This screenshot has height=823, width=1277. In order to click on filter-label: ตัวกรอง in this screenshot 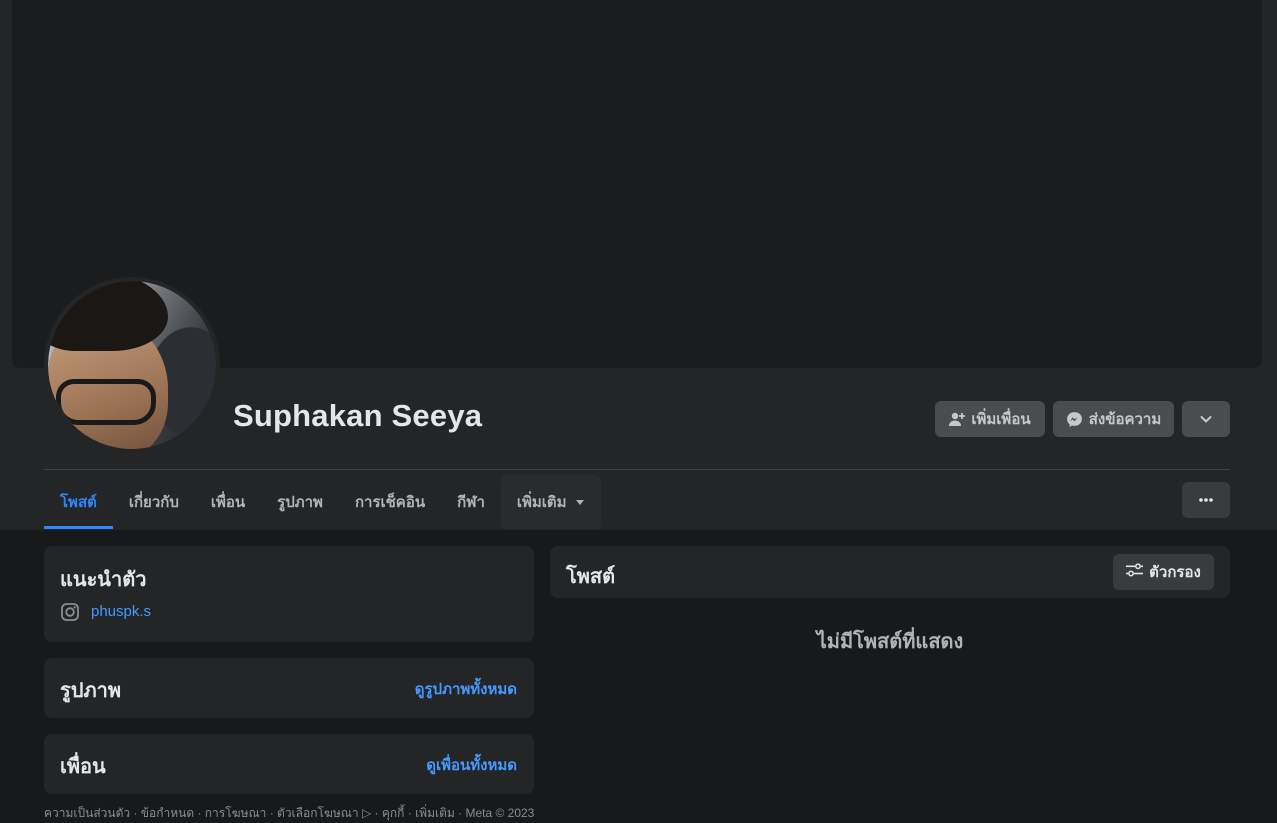, I will do `click(1175, 572)`.